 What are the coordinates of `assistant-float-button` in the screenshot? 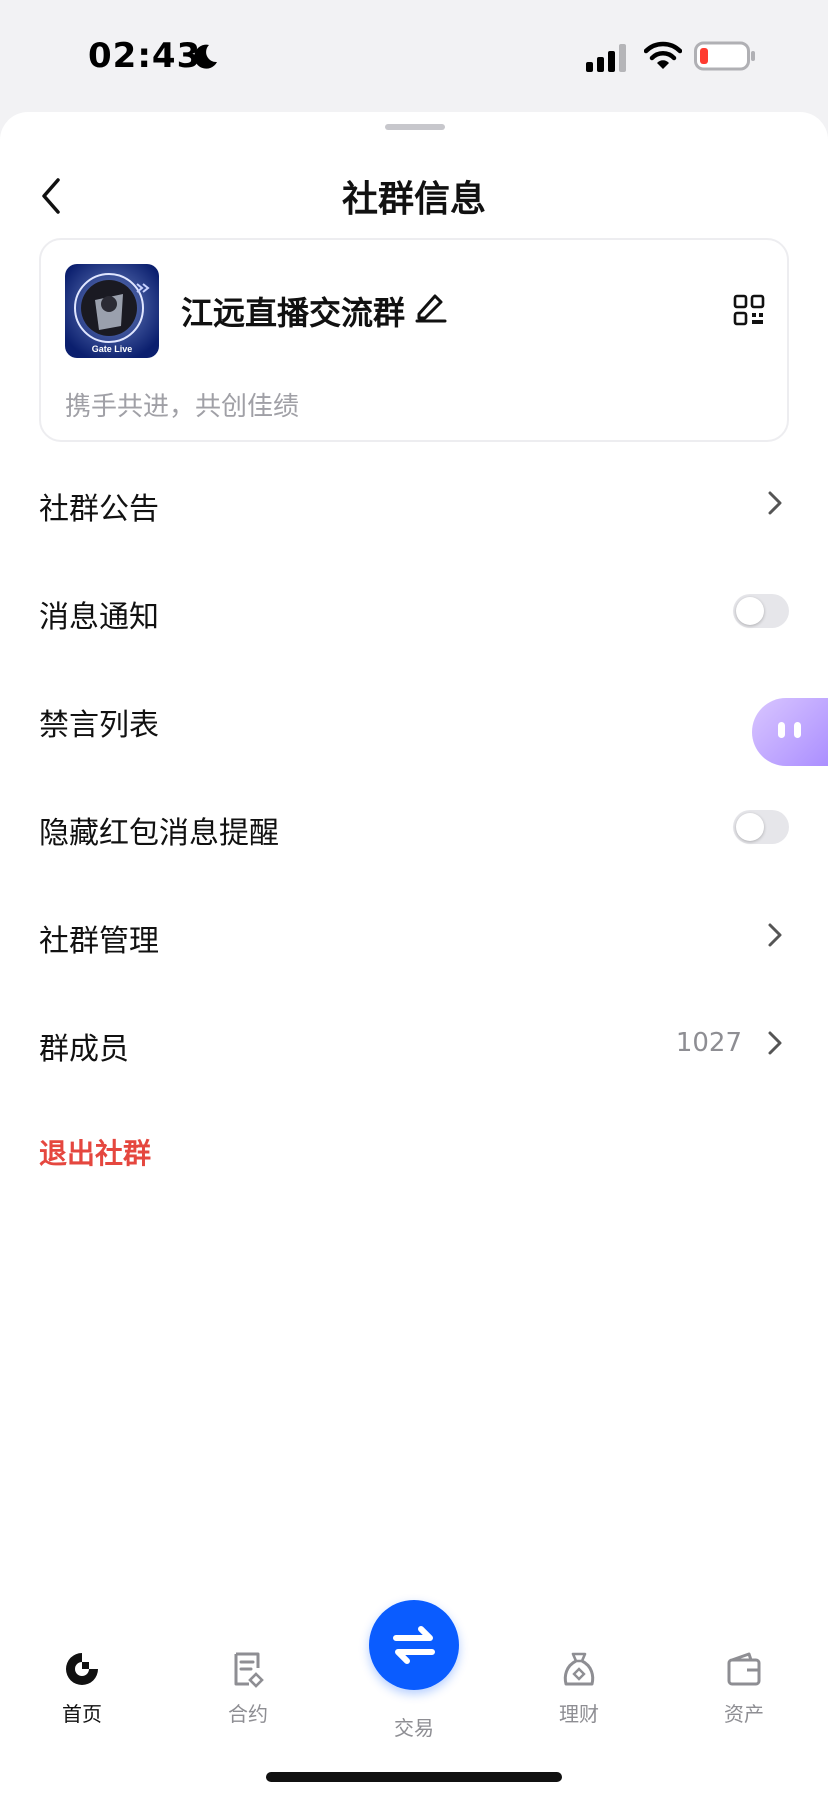 It's located at (790, 732).